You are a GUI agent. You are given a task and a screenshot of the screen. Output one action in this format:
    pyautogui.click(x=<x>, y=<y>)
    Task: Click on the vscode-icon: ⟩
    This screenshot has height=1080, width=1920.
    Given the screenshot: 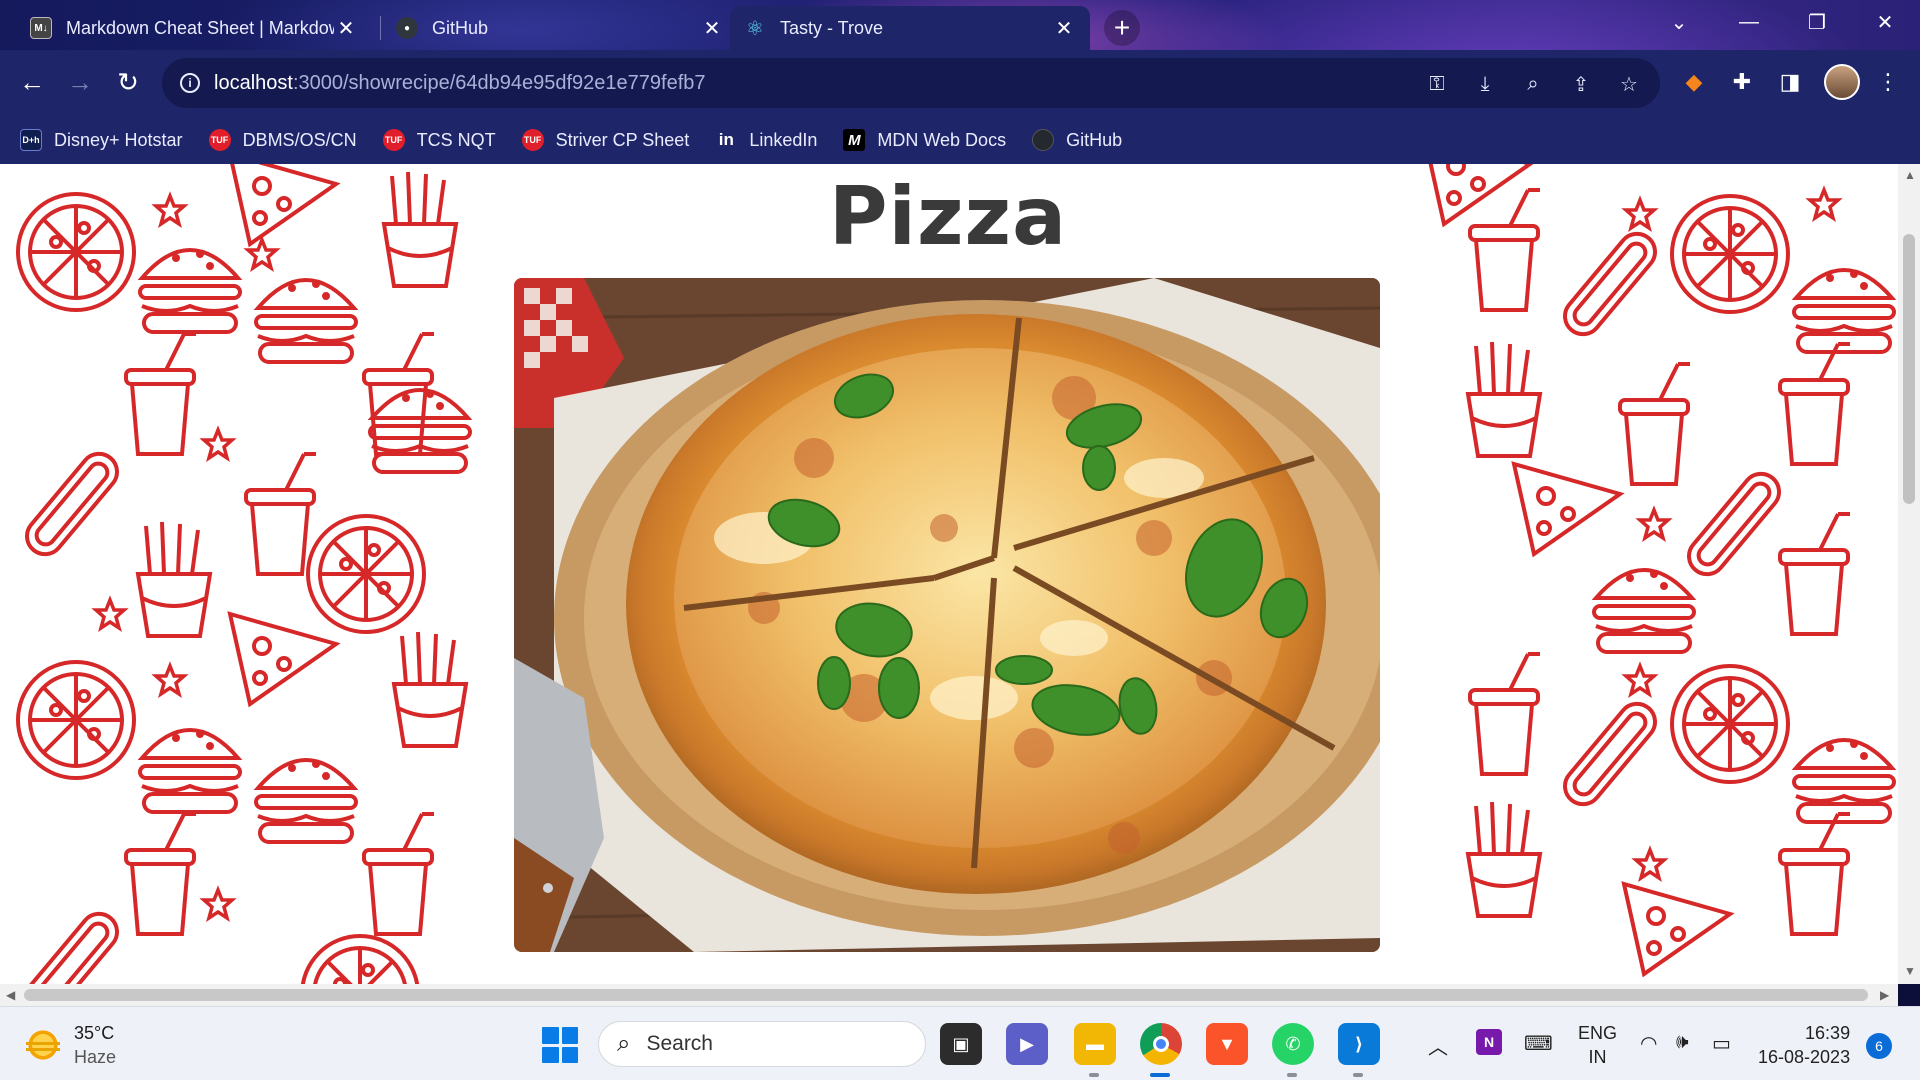 What is the action you would take?
    pyautogui.click(x=1359, y=1044)
    